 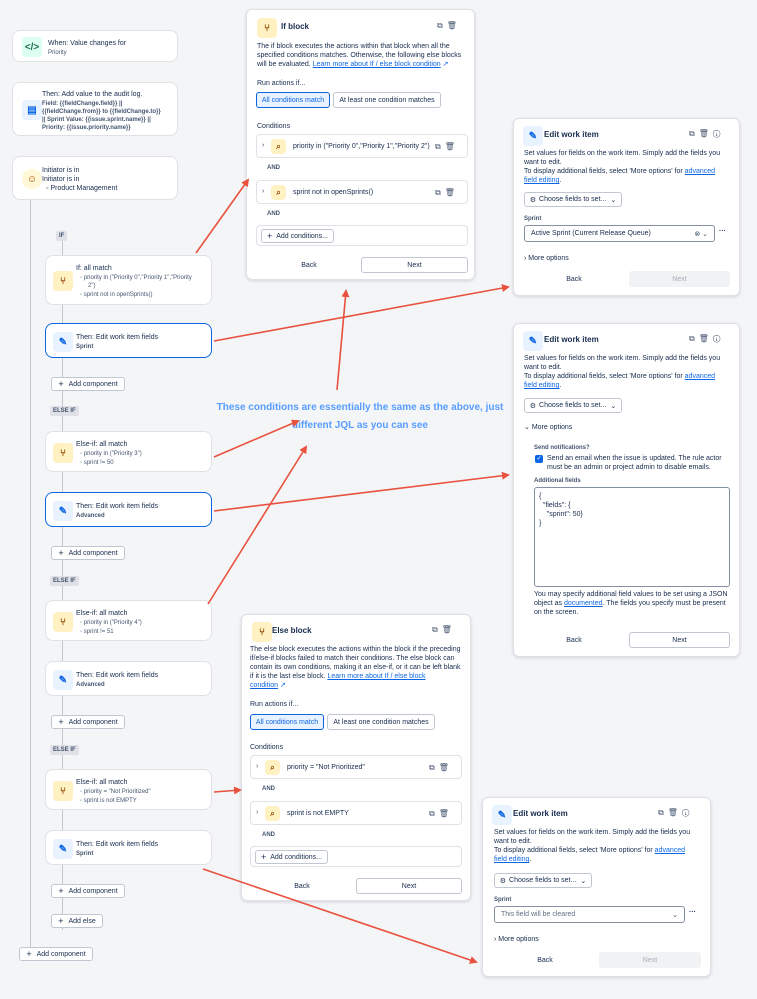 What do you see at coordinates (102, 613) in the screenshot?
I see `else-if-title: Else-if: all match` at bounding box center [102, 613].